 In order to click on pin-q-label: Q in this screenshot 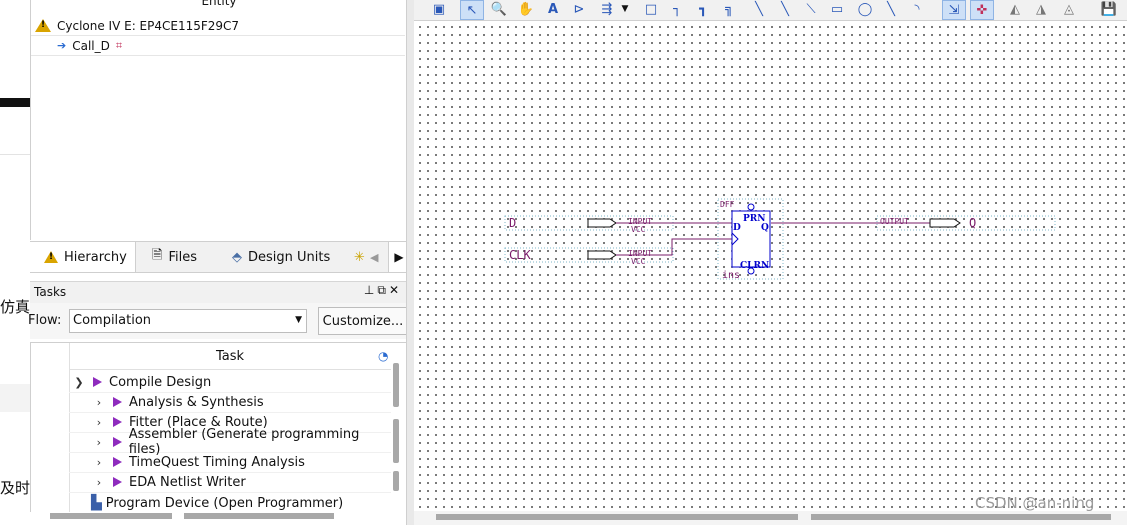, I will do `click(972, 223)`.